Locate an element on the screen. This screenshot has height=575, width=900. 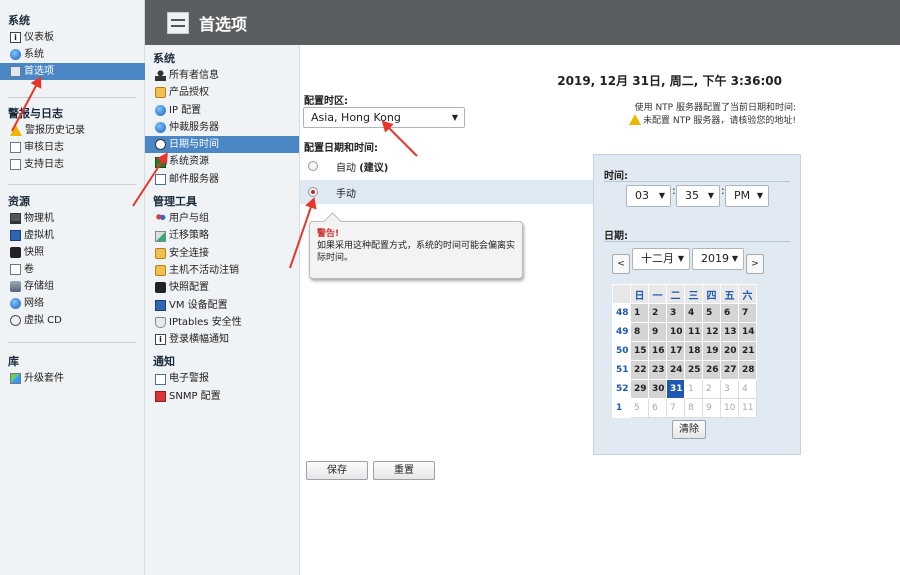
calendar-day: 28 is located at coordinates (747, 370).